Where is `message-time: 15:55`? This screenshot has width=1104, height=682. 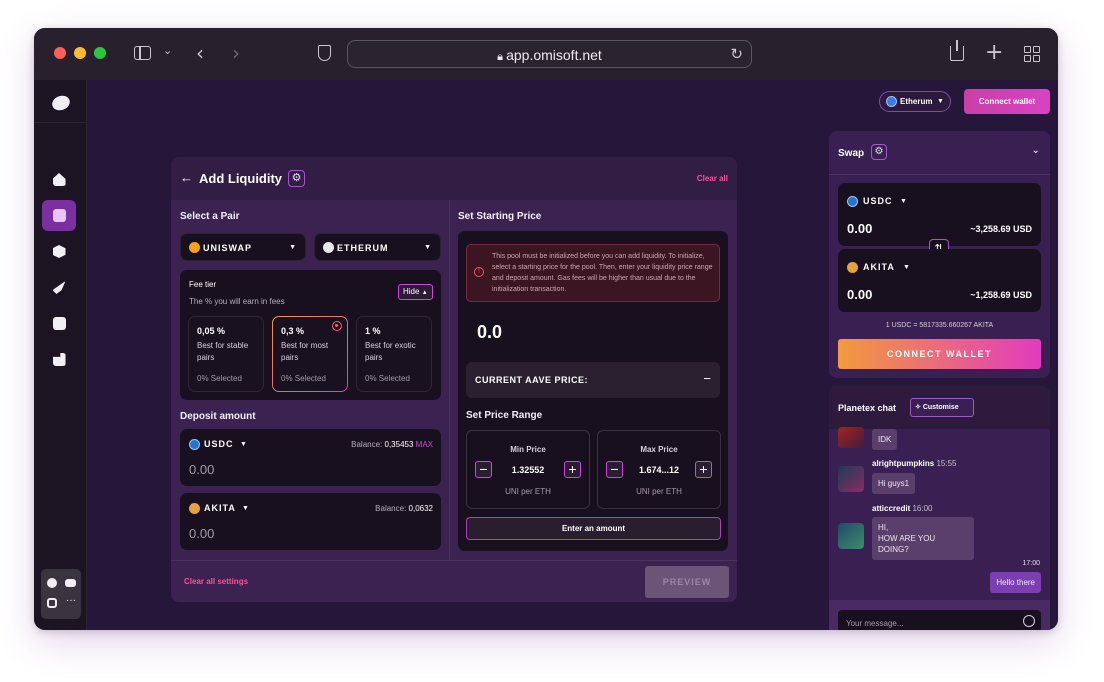
message-time: 15:55 is located at coordinates (946, 463).